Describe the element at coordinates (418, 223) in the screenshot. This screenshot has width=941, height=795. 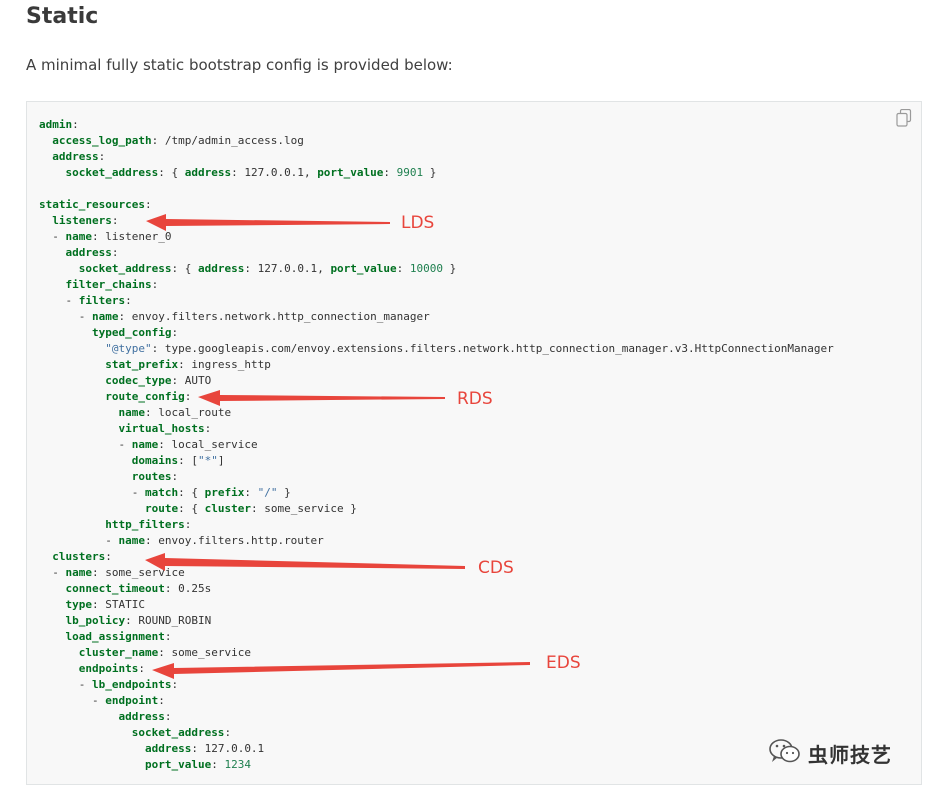
I see `annotation-lds: LDS` at that location.